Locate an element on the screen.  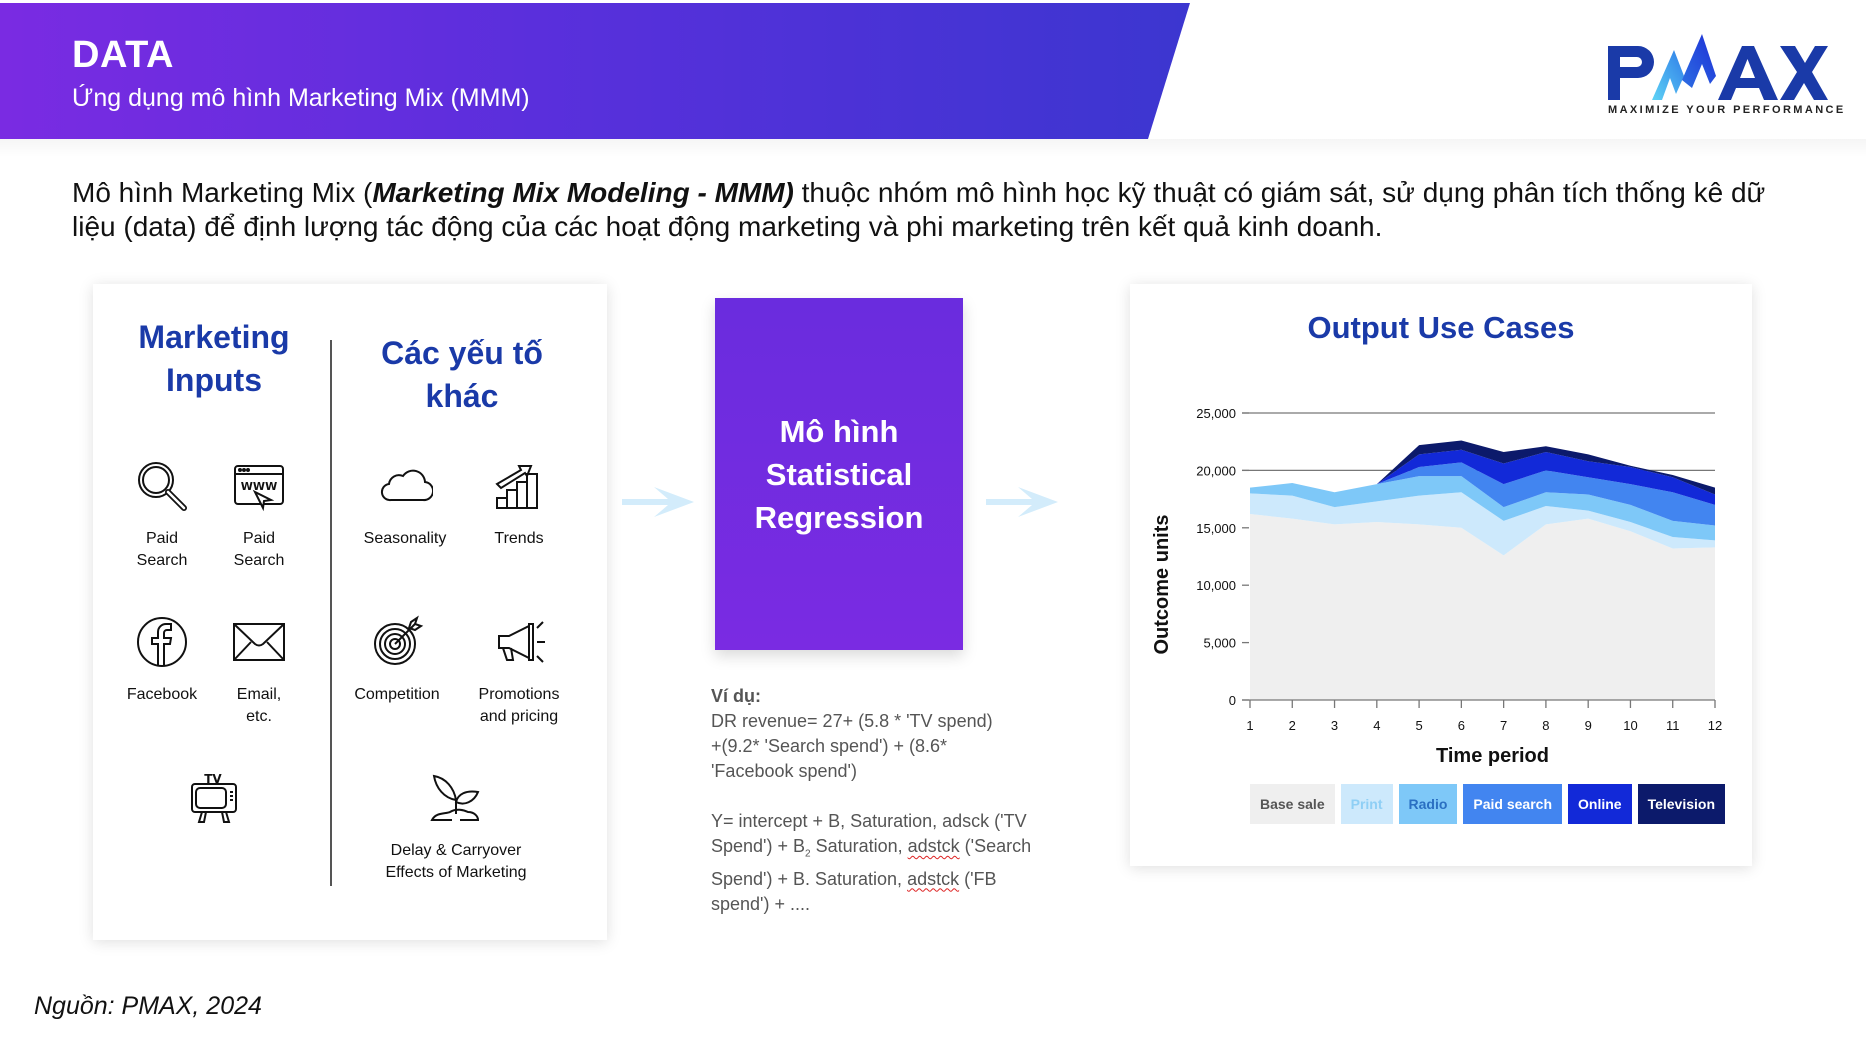
y-tick-label: 25,000 is located at coordinates (1216, 413).